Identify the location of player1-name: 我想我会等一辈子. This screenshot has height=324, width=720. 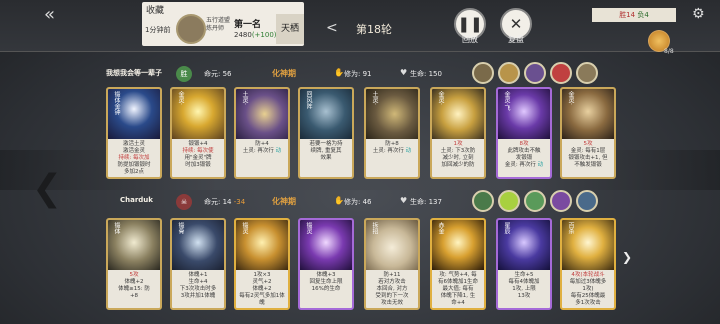
(134, 73).